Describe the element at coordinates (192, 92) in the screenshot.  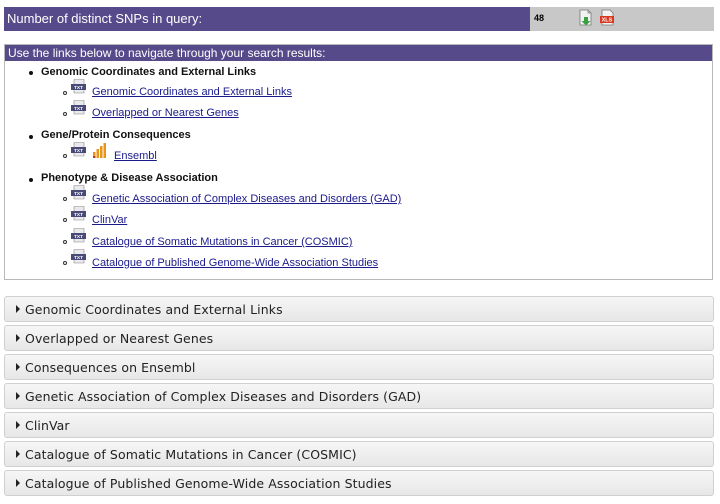
I see `link-genomic-coordinates: Genomic Coordinates and External Links` at that location.